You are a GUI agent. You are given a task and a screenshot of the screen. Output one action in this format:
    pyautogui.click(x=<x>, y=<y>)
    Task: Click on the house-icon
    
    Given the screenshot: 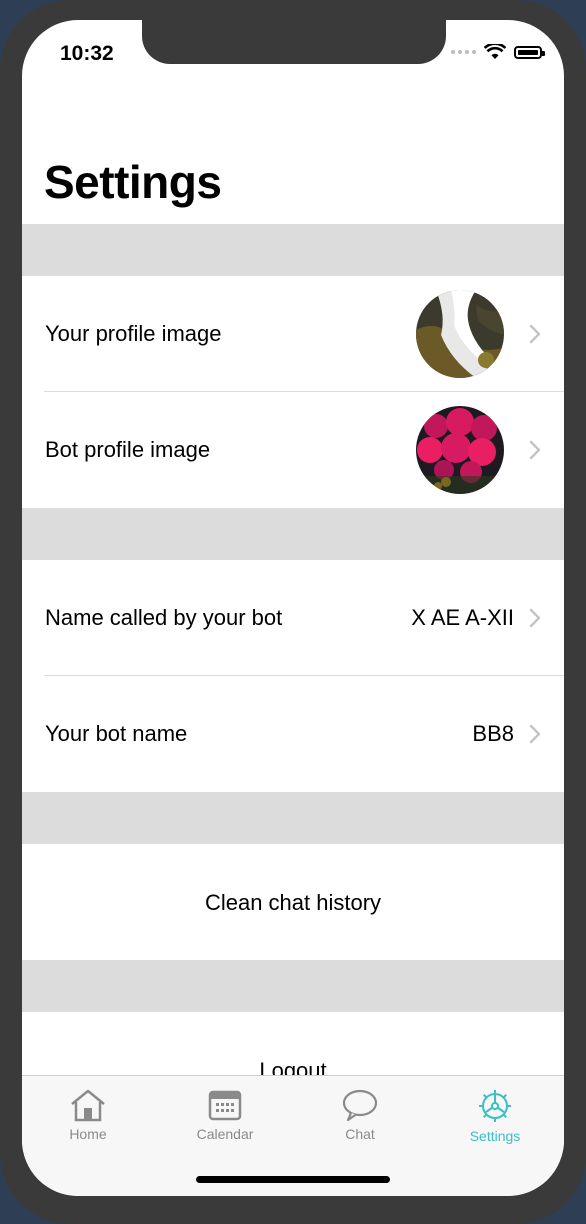 What is the action you would take?
    pyautogui.click(x=88, y=1105)
    